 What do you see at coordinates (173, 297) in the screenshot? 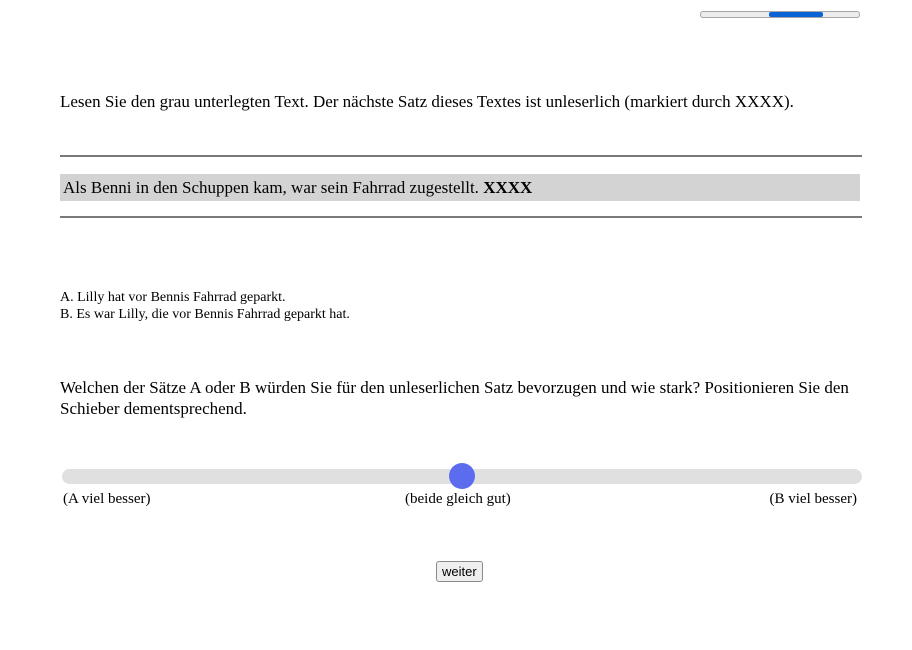
I see `option-a: A. Lilly hat vor Bennis Fahrrad geparkt.` at bounding box center [173, 297].